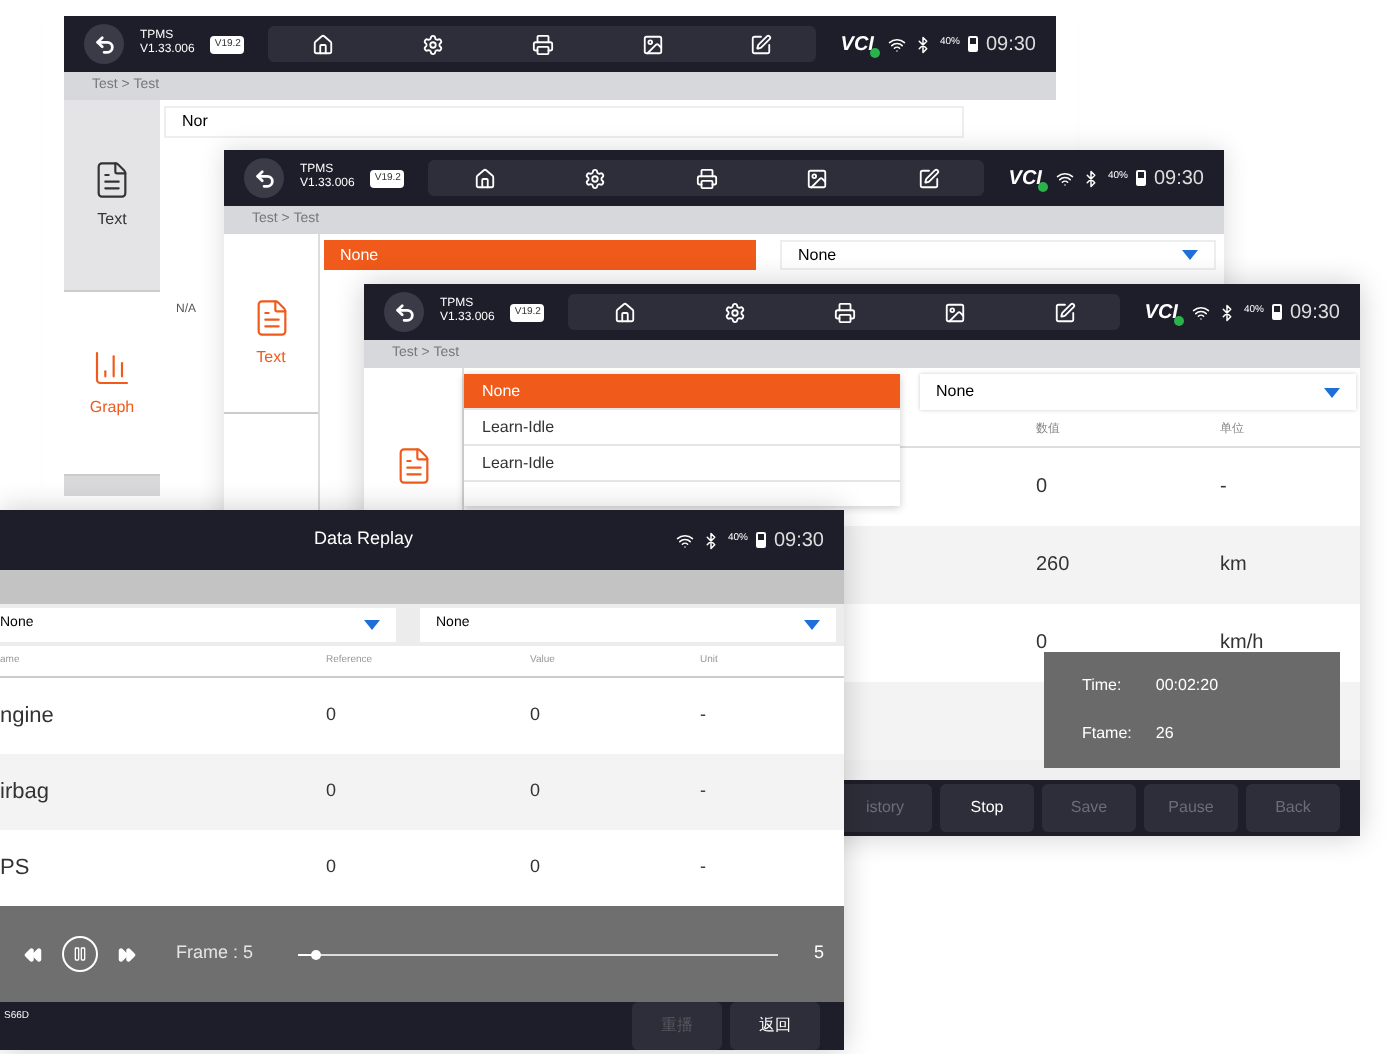  What do you see at coordinates (112, 367) in the screenshot?
I see `bar-chart-icon` at bounding box center [112, 367].